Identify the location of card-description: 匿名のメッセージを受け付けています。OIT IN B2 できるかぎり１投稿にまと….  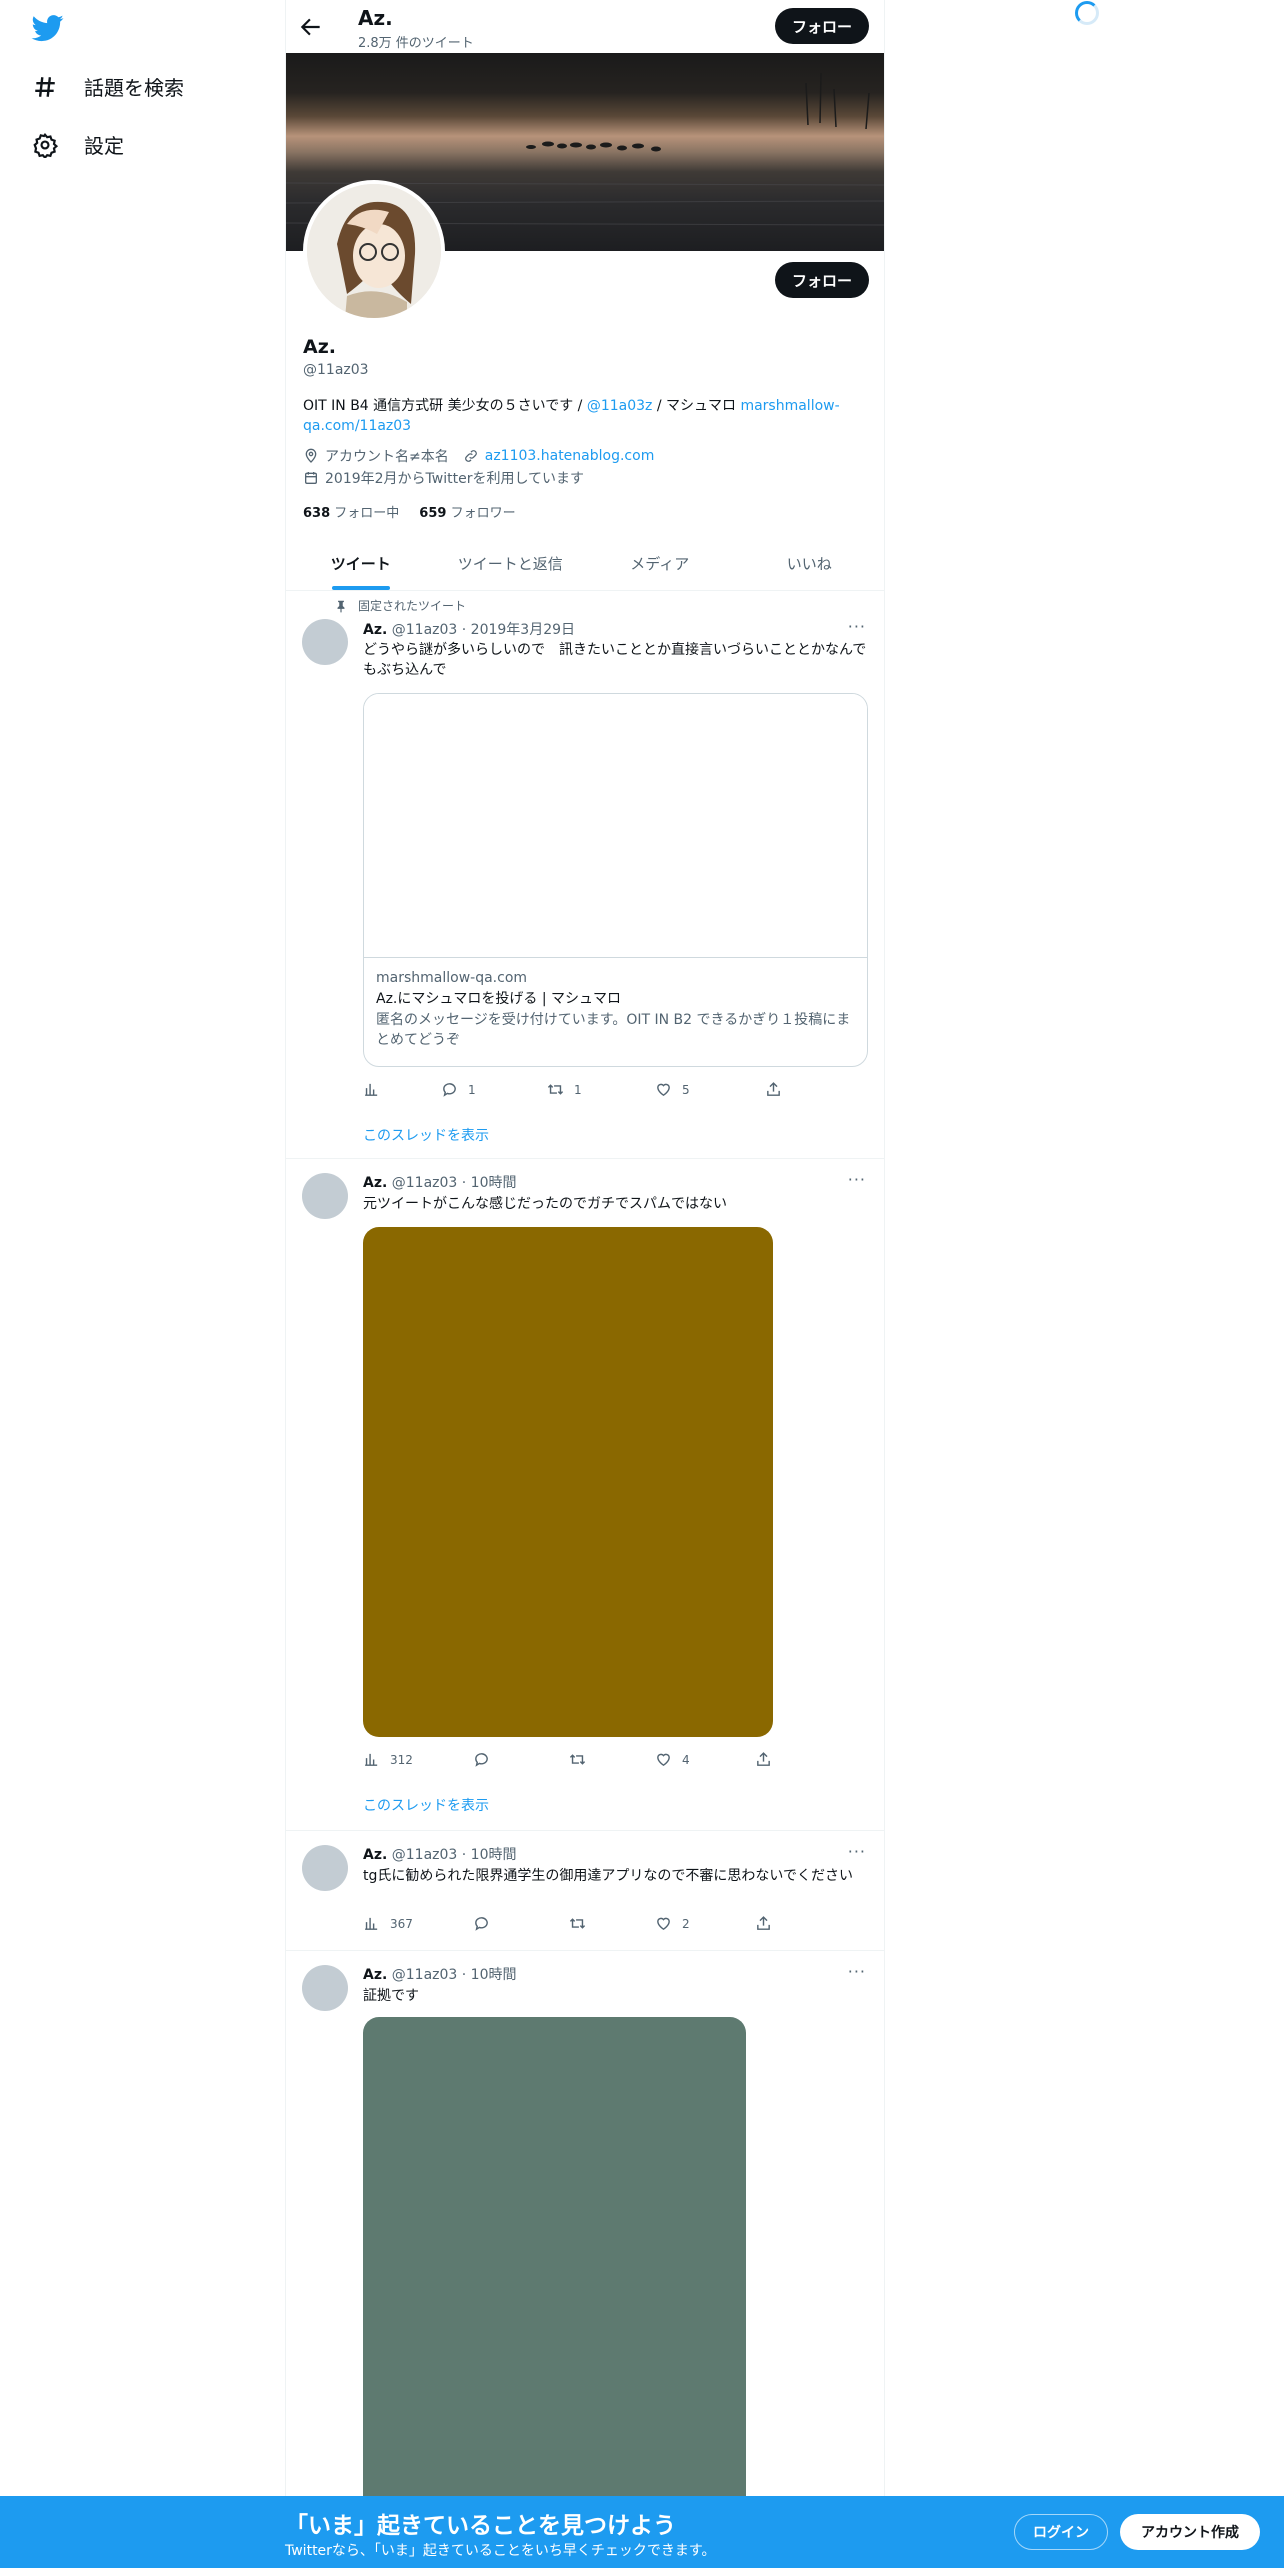
(613, 1030).